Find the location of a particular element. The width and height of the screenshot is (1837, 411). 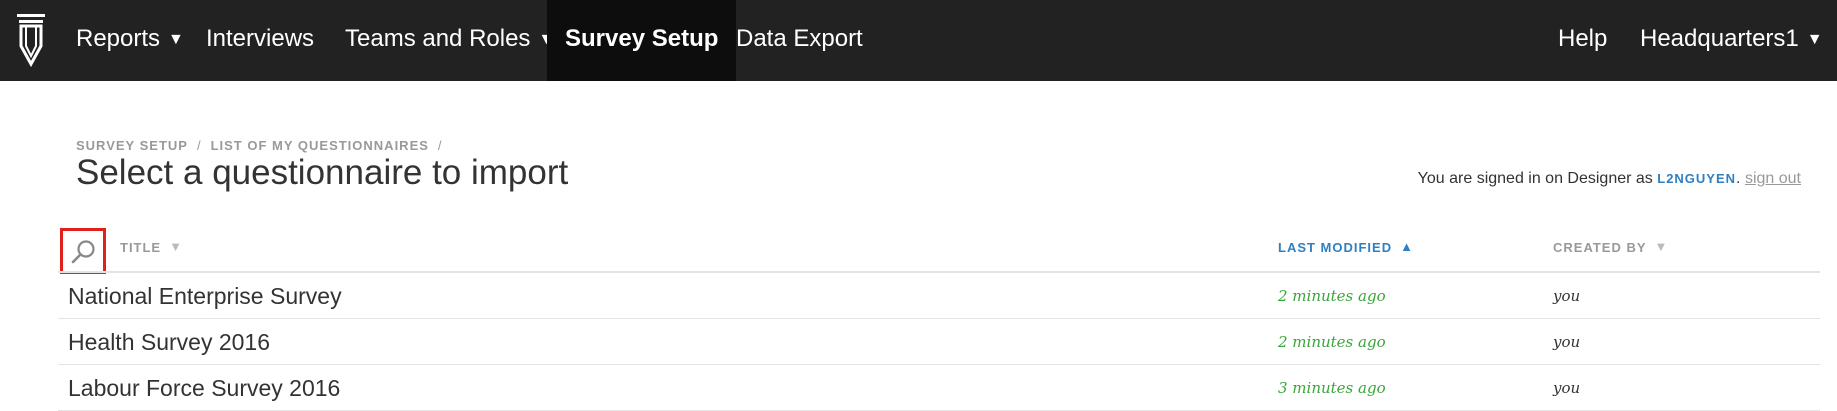

breadcrumb-survey-setup: Survey Setup is located at coordinates (132, 145).